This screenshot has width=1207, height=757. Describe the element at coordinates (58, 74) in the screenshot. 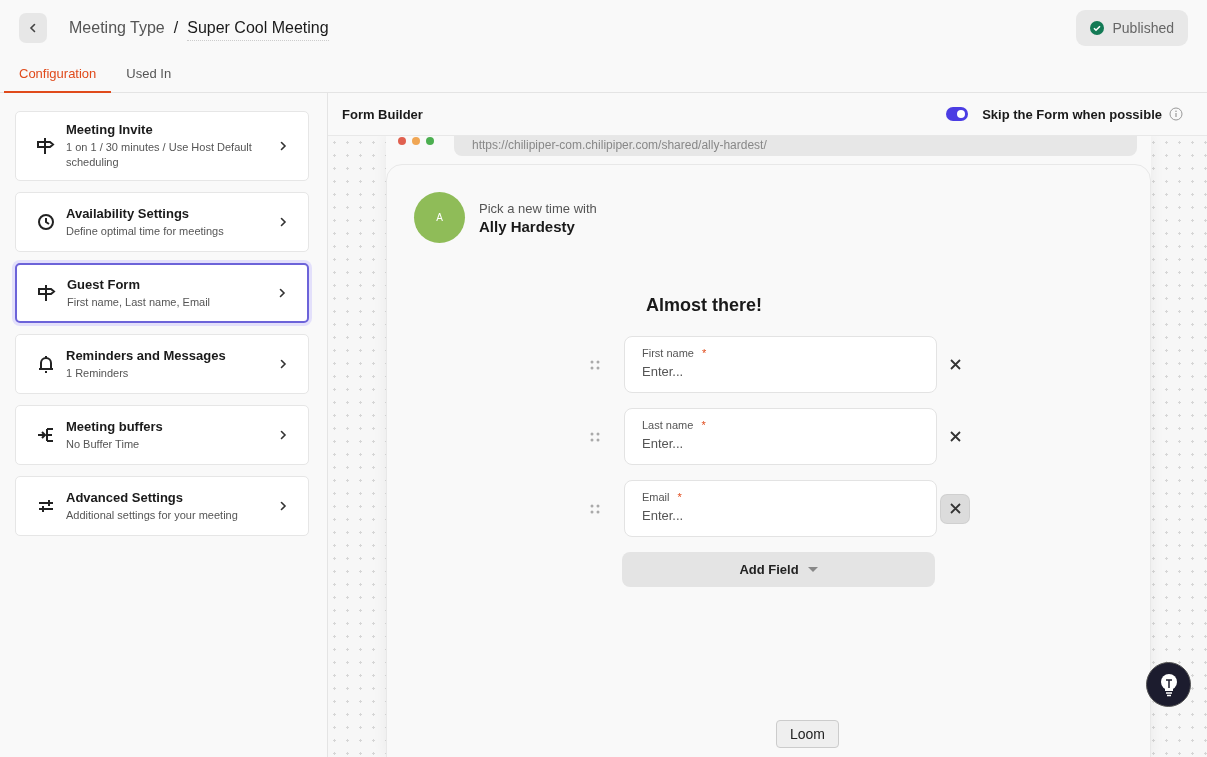

I see `tab: Configuration` at that location.